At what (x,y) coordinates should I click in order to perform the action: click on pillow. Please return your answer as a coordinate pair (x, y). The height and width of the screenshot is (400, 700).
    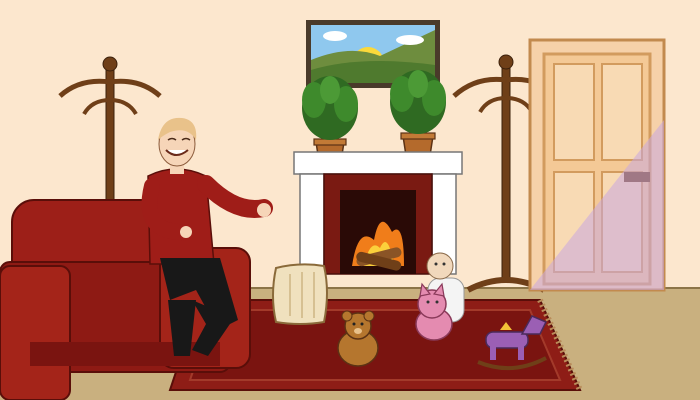
    Looking at the image, I should click on (300, 294).